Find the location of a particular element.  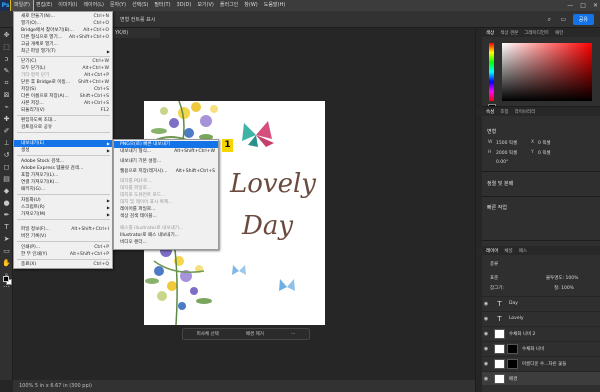

layer-name: 수채화 나비 2 is located at coordinates (522, 334).